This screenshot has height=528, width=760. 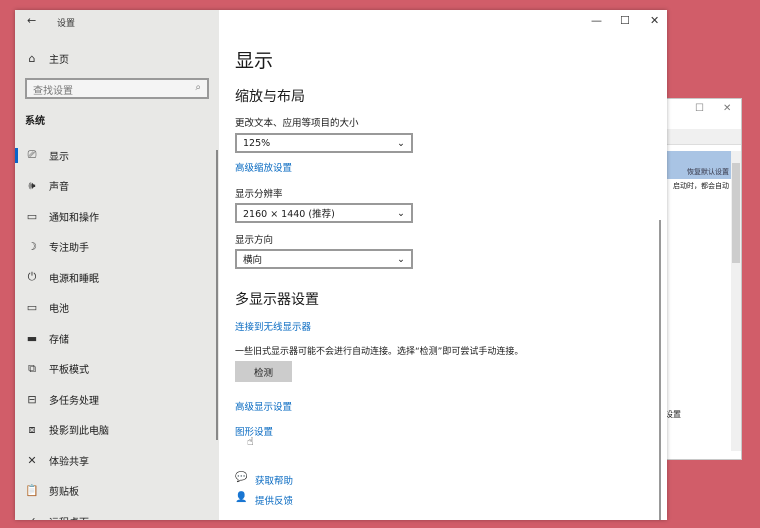 What do you see at coordinates (263, 167) in the screenshot?
I see `advanced-scaling-link: 高级缩放设置` at bounding box center [263, 167].